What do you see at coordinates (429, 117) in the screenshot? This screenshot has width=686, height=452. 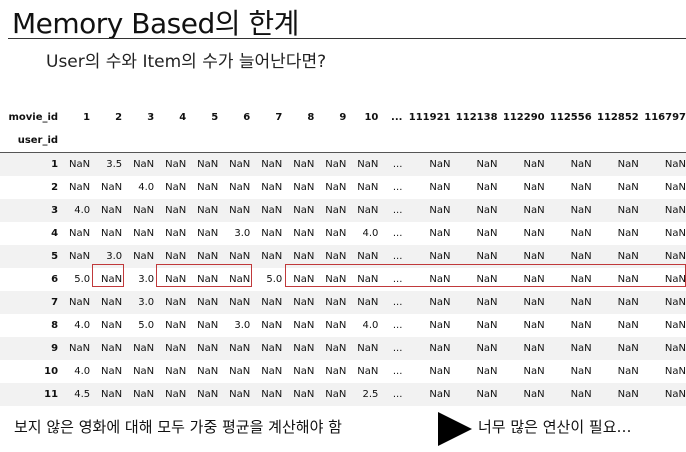 I see `column-header: 111921` at bounding box center [429, 117].